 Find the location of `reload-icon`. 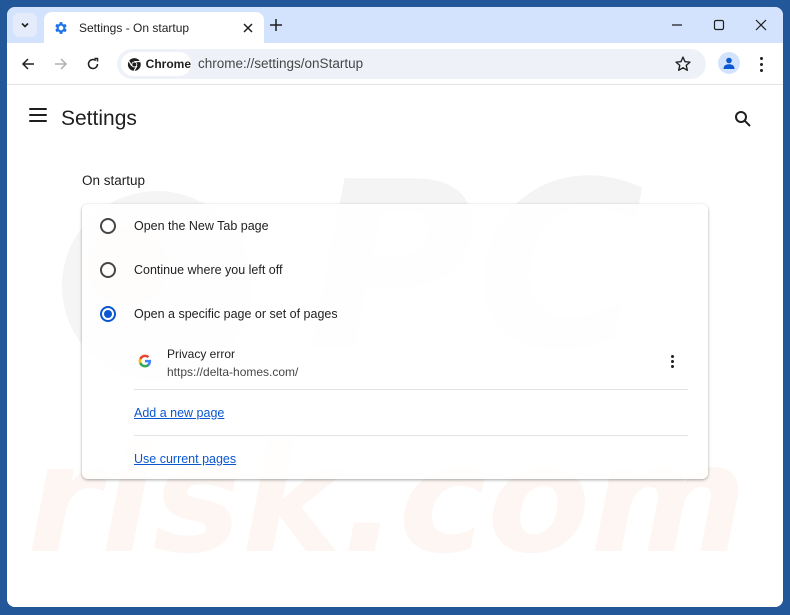

reload-icon is located at coordinates (93, 63).